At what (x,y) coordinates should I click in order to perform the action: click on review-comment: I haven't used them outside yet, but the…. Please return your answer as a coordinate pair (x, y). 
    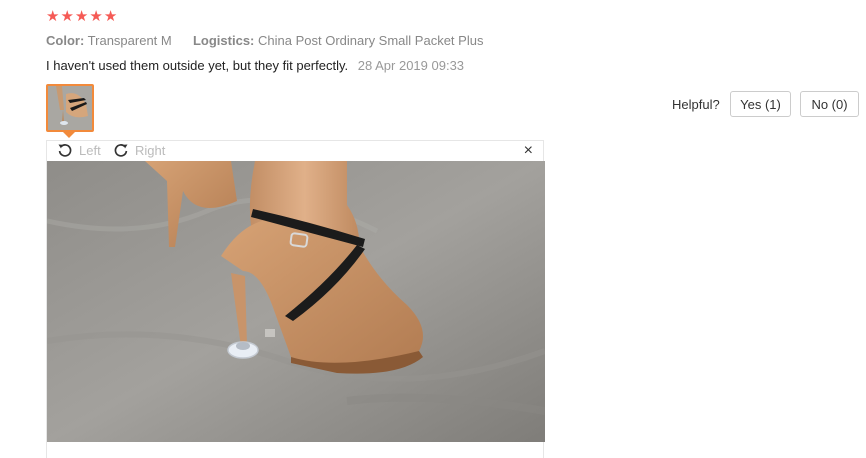
    Looking at the image, I should click on (255, 65).